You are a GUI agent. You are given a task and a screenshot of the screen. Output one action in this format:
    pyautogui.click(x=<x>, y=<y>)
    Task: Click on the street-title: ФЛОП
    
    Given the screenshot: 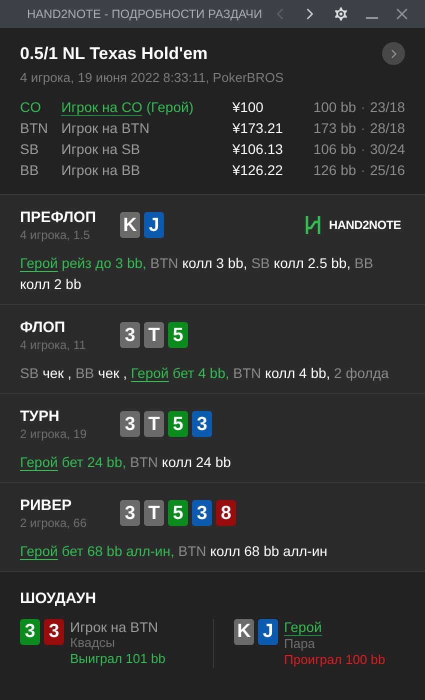 What is the action you would take?
    pyautogui.click(x=43, y=328)
    